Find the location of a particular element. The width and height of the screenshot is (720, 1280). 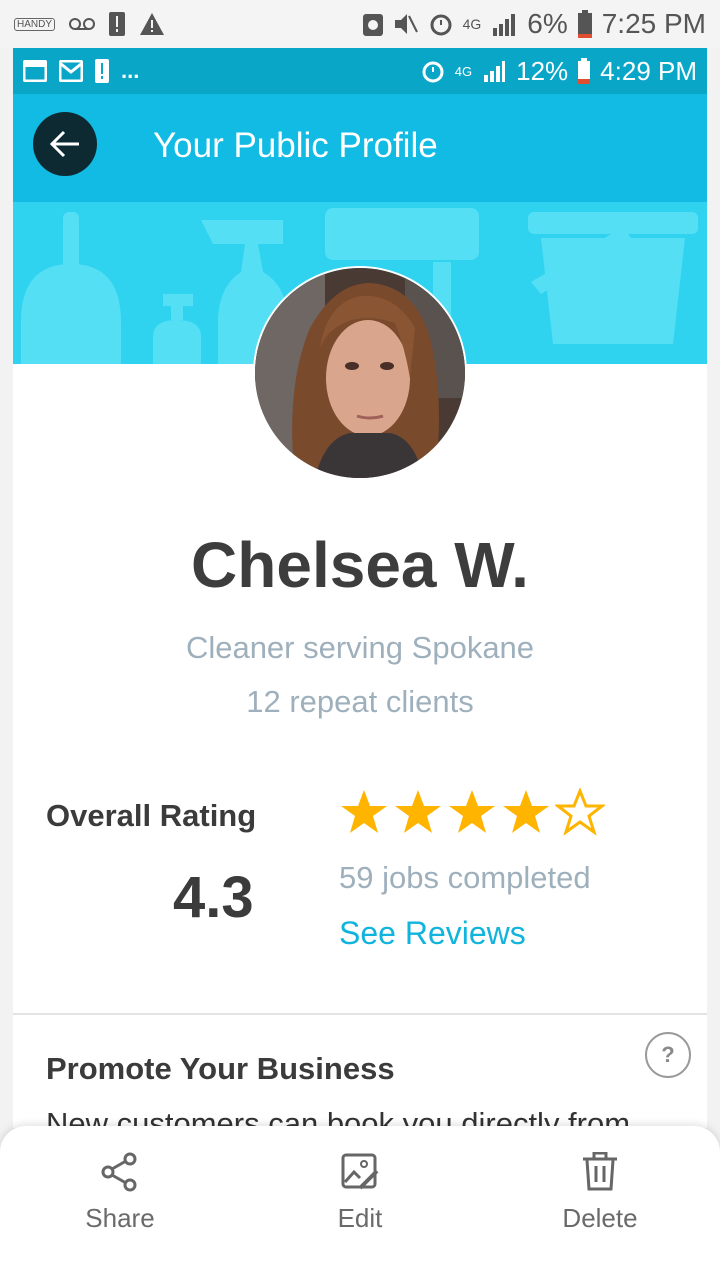

repeat-clients: 12 repeat clients is located at coordinates (360, 701).